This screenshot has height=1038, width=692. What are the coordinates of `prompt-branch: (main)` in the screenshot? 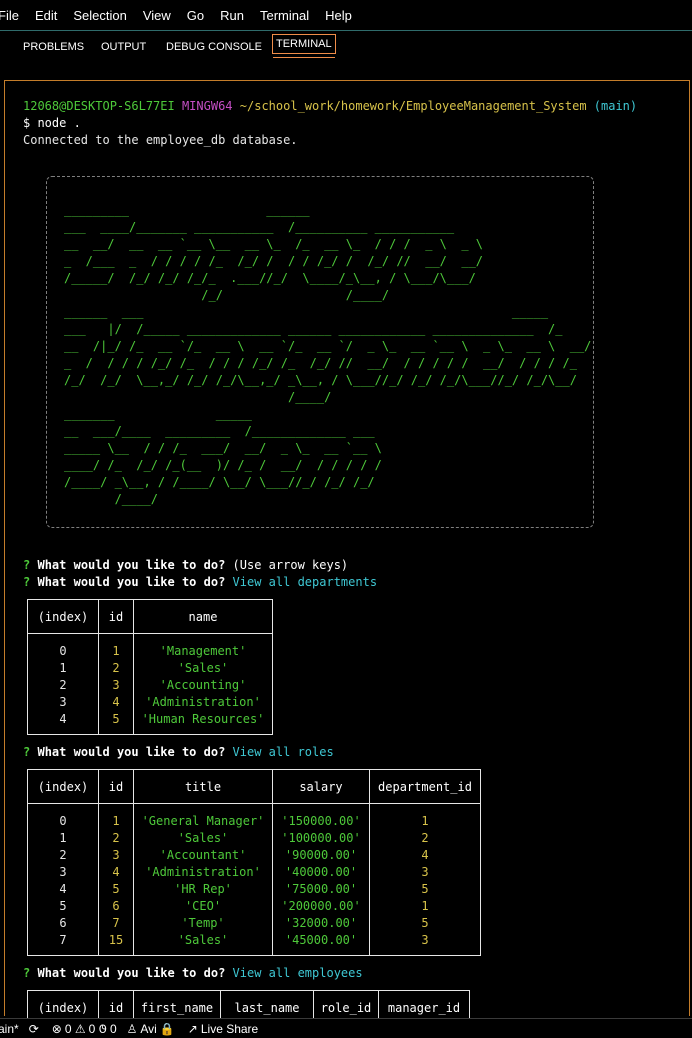 It's located at (615, 106).